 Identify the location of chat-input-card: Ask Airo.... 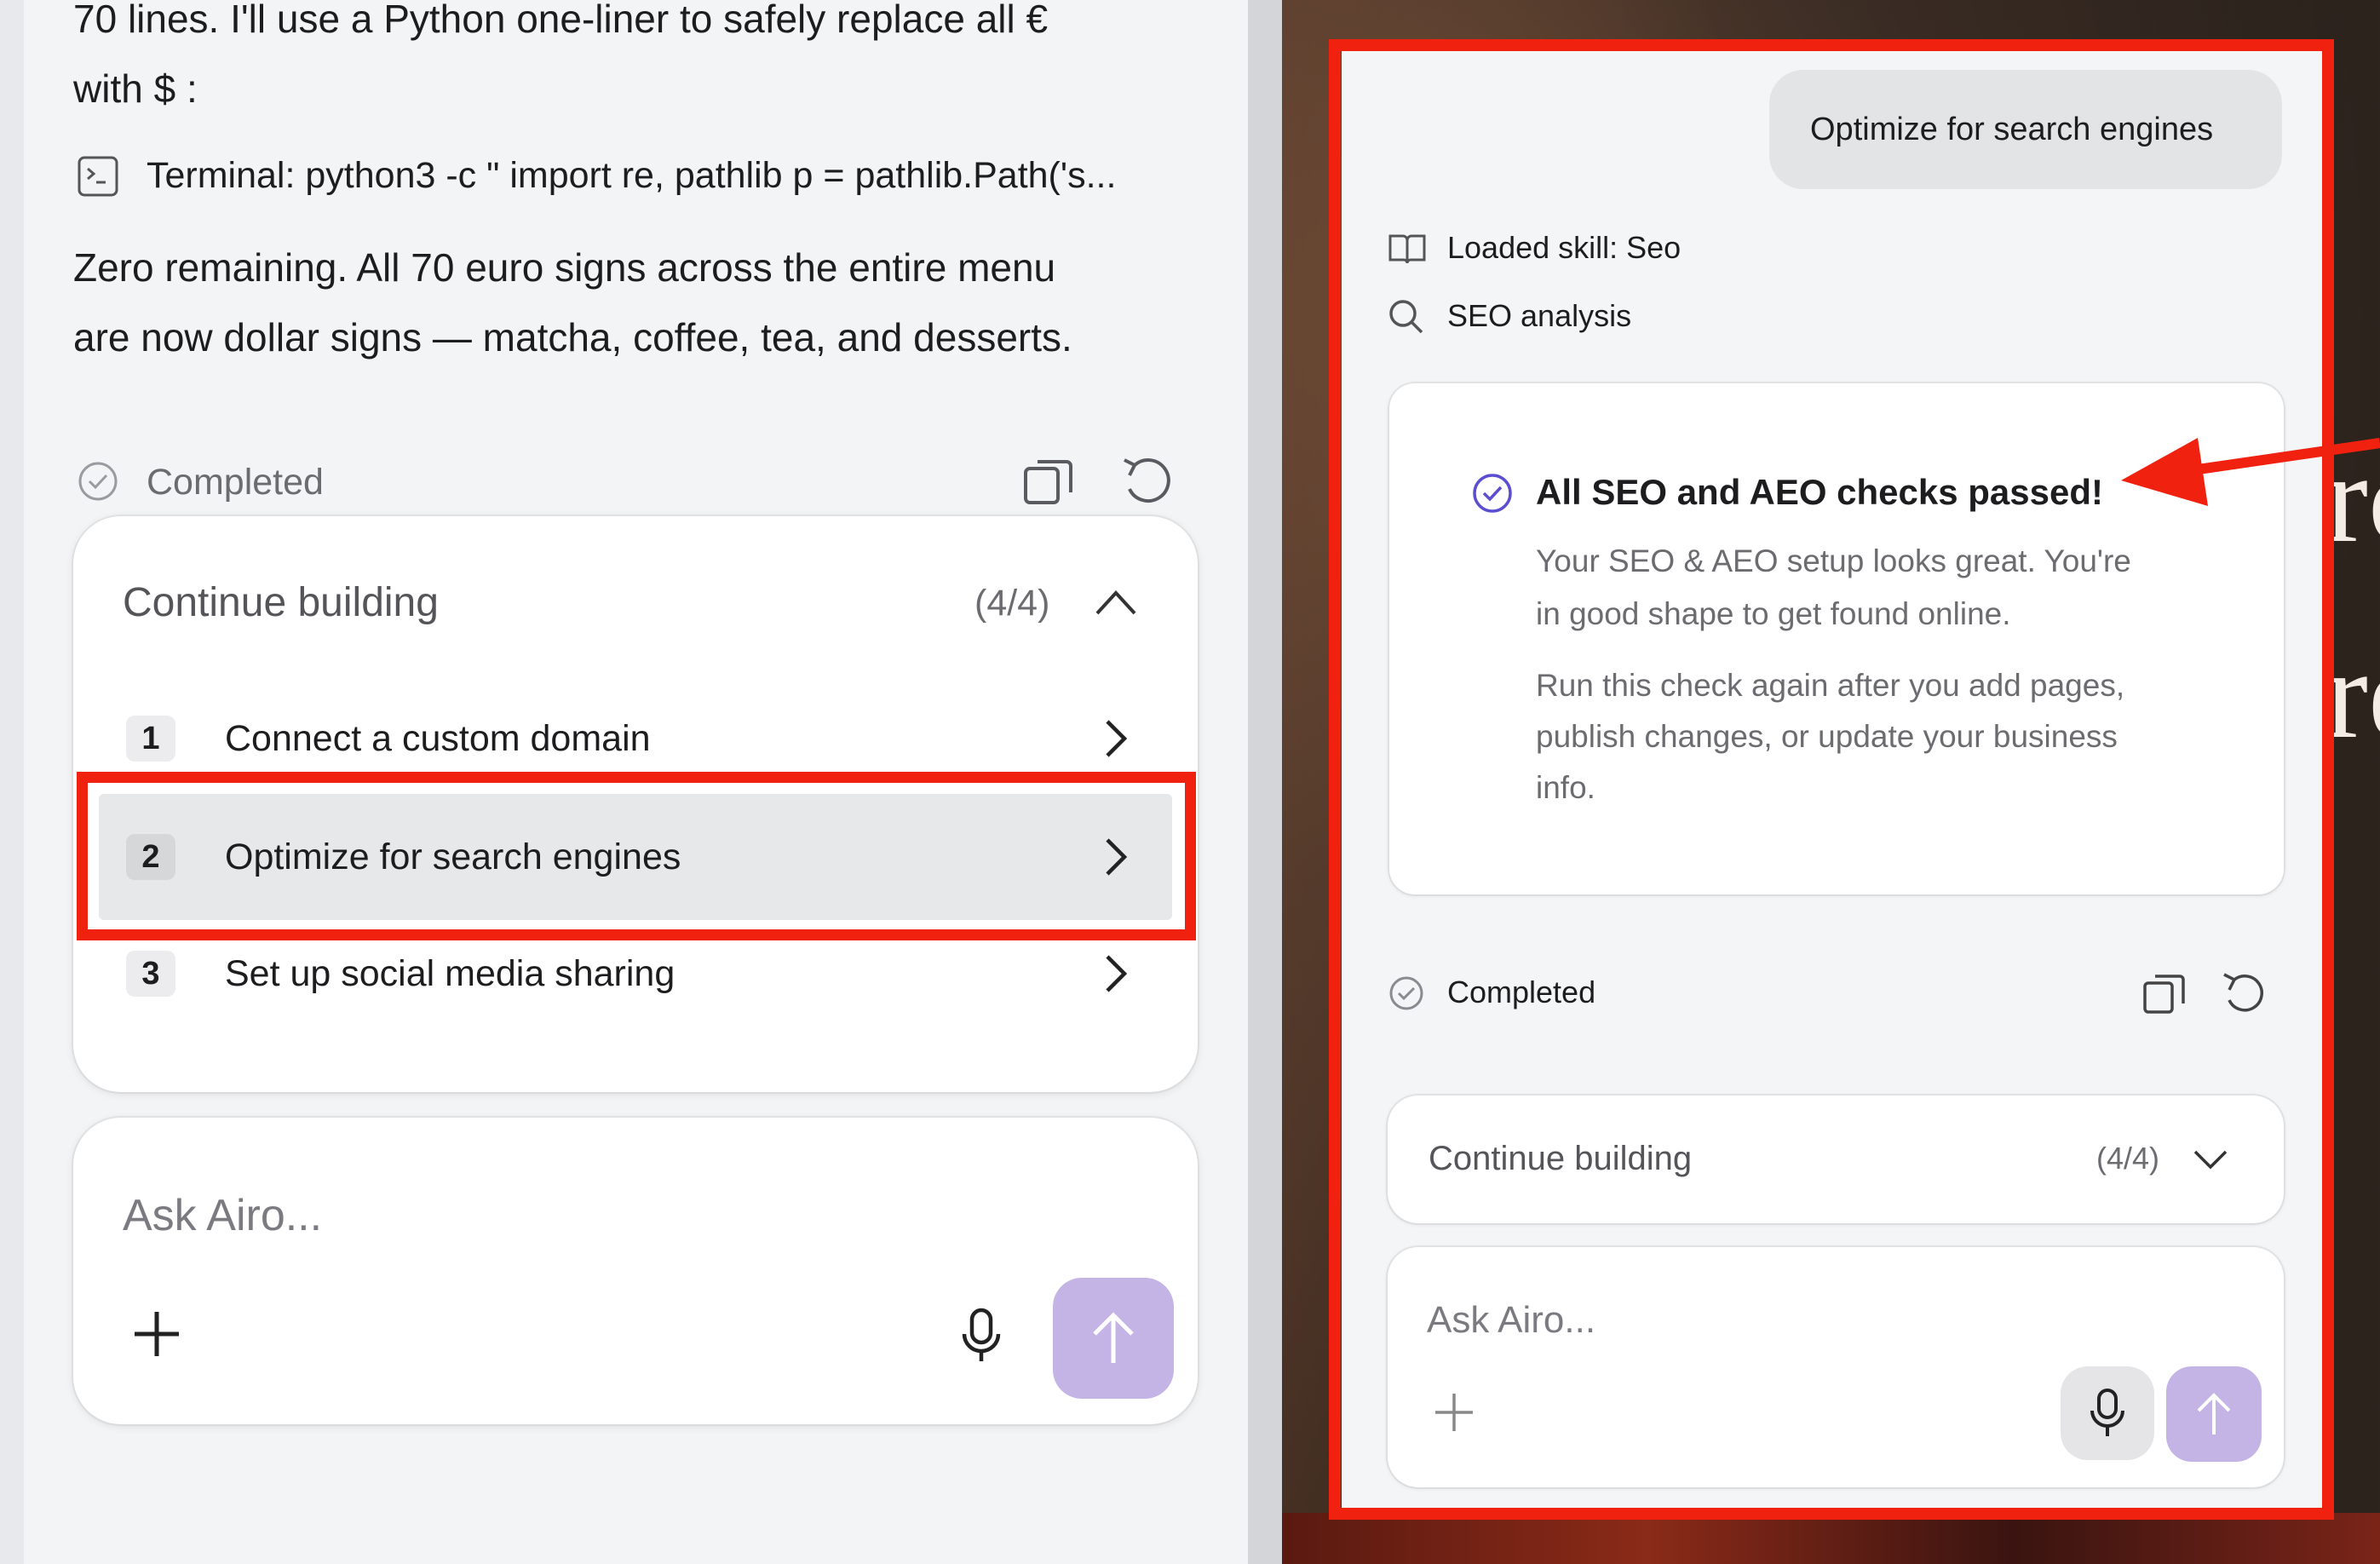
(635, 1271).